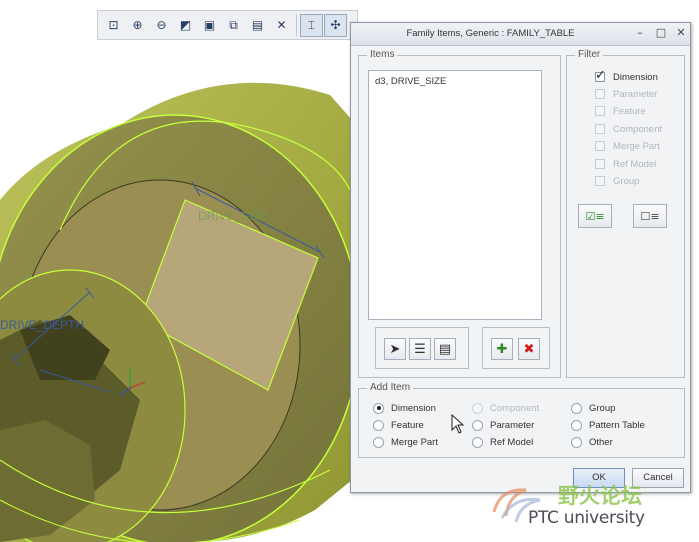  I want to click on datum-display-button: ✕, so click(281, 25).